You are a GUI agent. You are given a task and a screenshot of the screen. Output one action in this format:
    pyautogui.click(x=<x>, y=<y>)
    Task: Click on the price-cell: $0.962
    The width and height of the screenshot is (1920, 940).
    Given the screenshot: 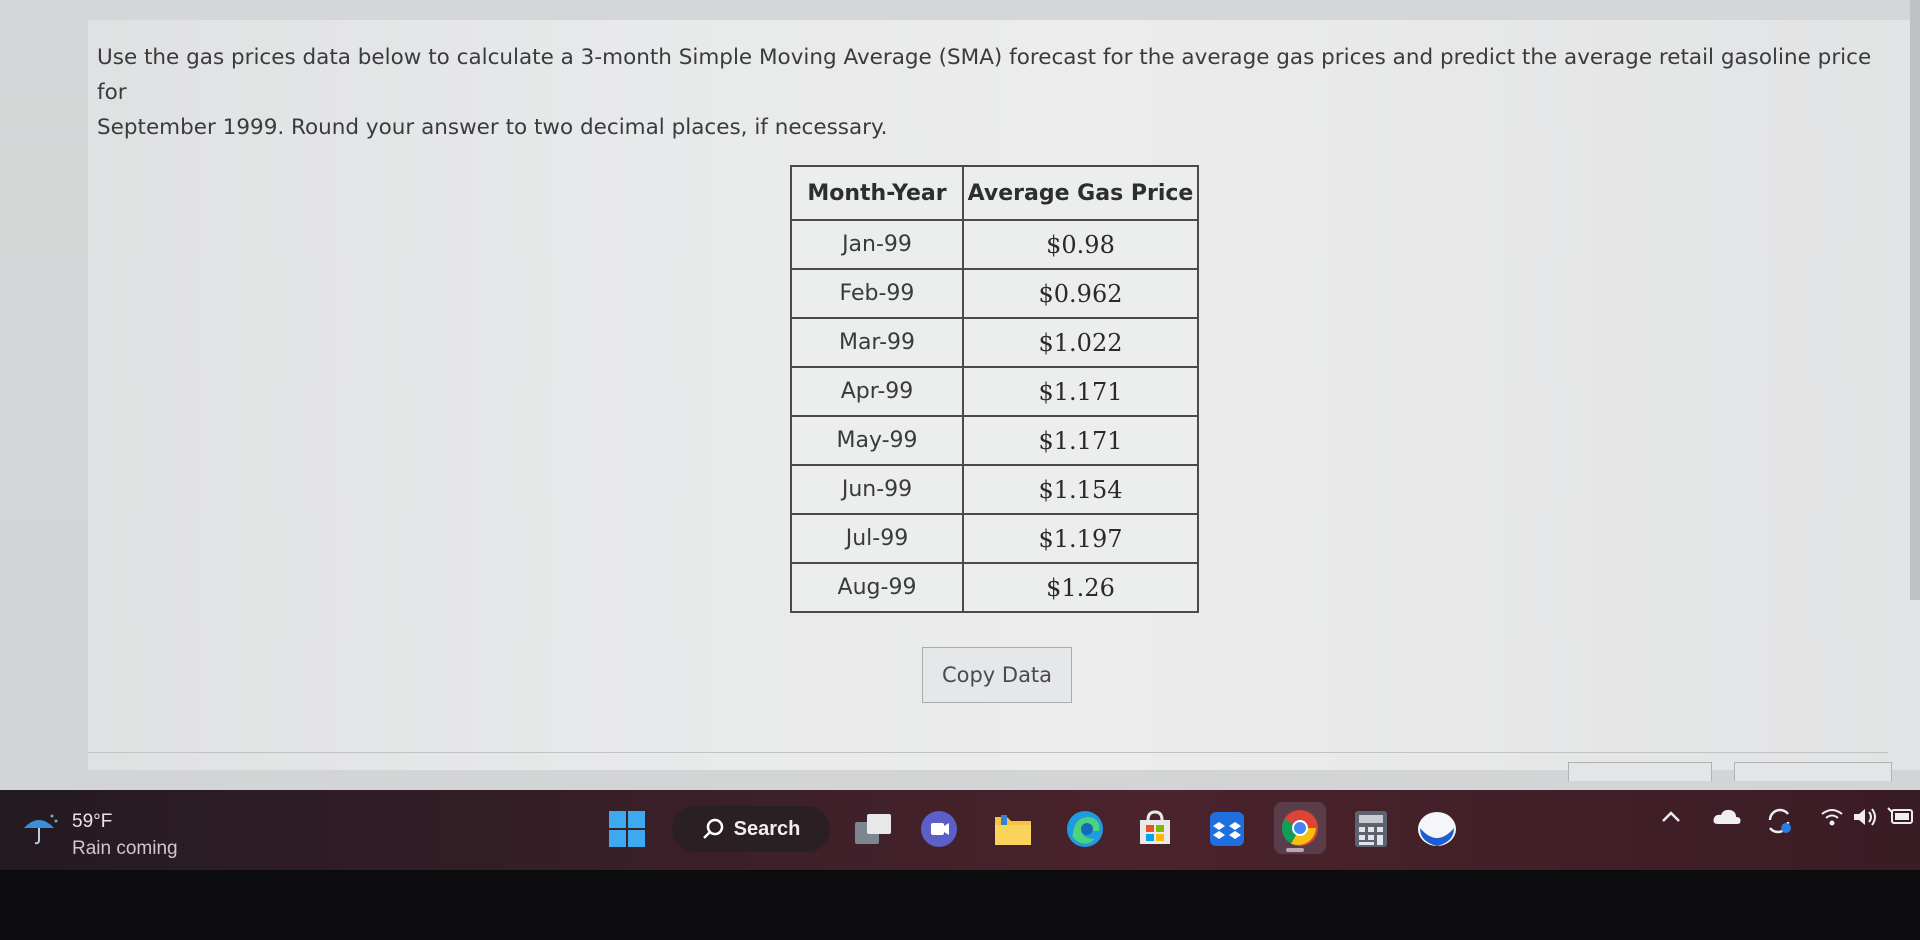 What is the action you would take?
    pyautogui.click(x=1080, y=293)
    